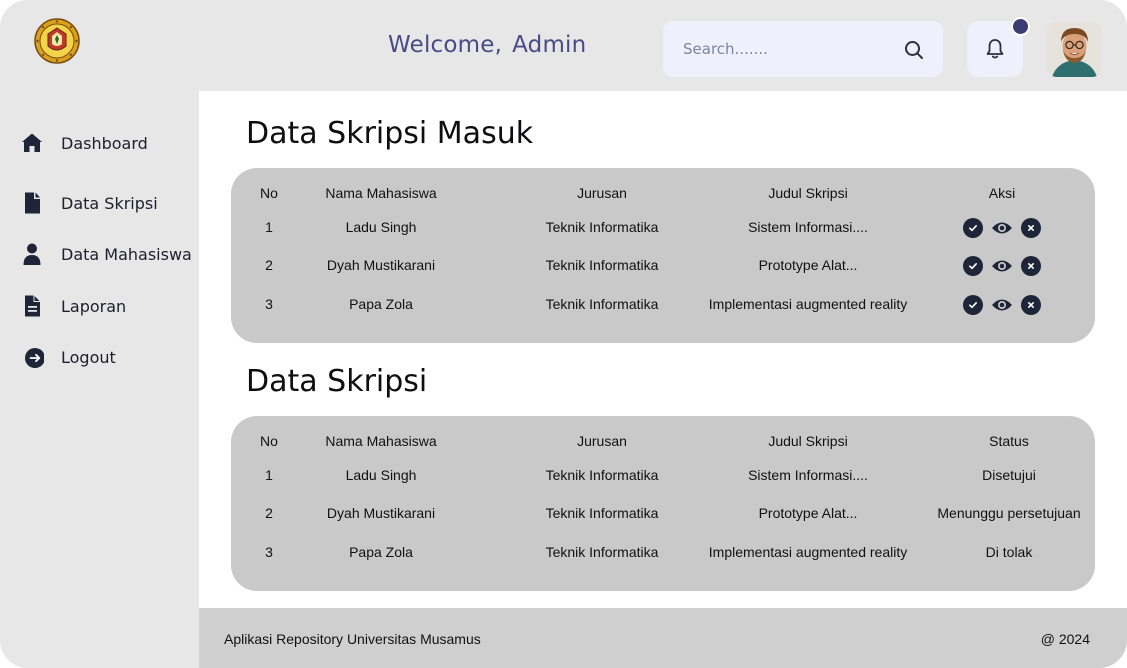  I want to click on sidebar-item-logout: Logout, so click(99, 357).